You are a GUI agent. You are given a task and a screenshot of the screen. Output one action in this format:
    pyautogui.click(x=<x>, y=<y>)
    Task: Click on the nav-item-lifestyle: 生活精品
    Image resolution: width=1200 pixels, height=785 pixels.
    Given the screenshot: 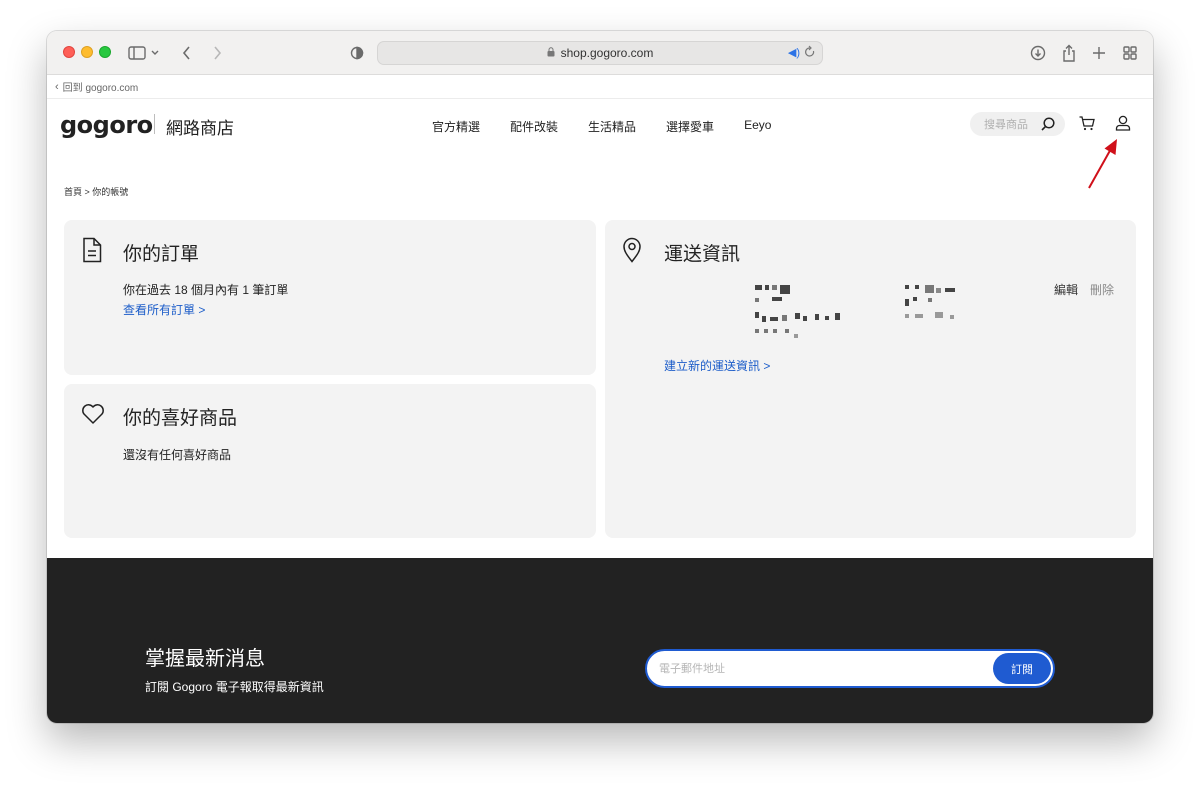 What is the action you would take?
    pyautogui.click(x=612, y=126)
    